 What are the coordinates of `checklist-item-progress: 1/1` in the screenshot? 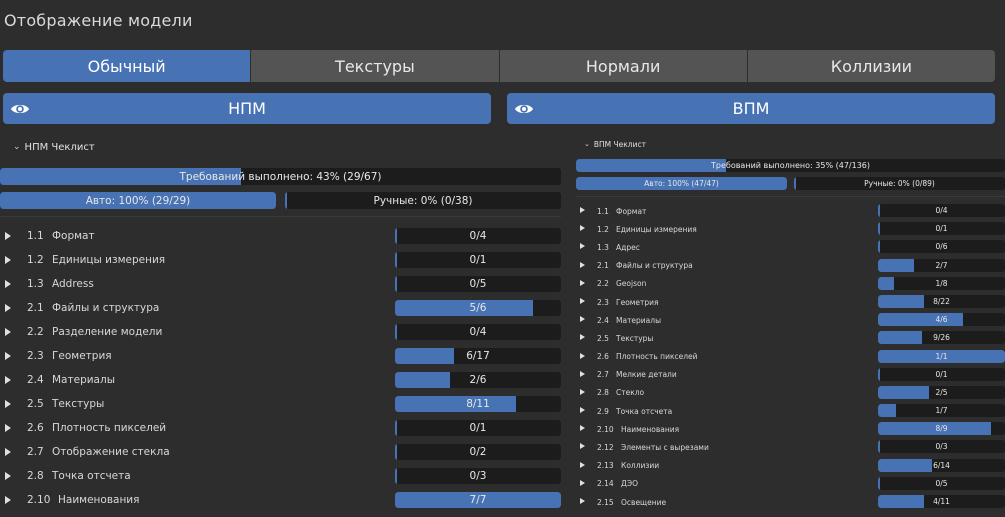 It's located at (941, 356).